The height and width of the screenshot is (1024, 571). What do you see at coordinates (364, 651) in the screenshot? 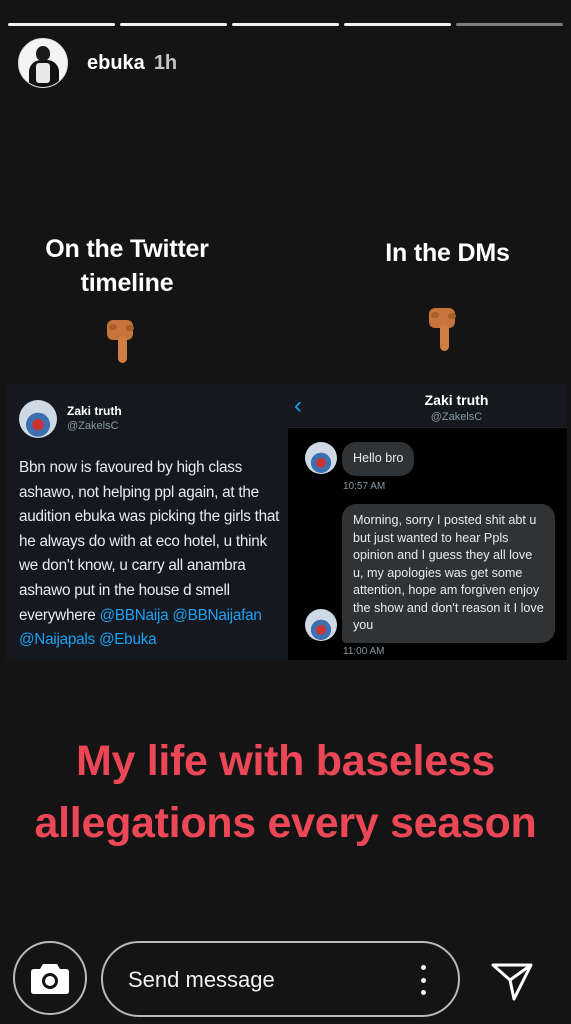
I see `dm-message-time: 11:00 AM` at bounding box center [364, 651].